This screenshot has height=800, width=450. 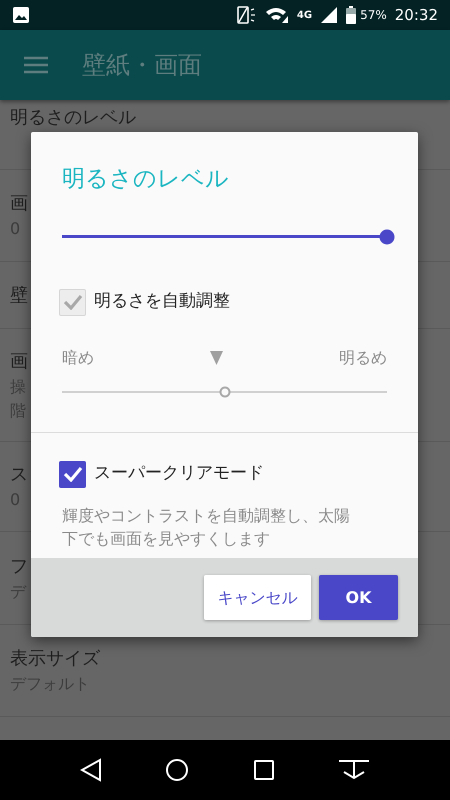 What do you see at coordinates (216, 357) in the screenshot?
I see `marker-icon` at bounding box center [216, 357].